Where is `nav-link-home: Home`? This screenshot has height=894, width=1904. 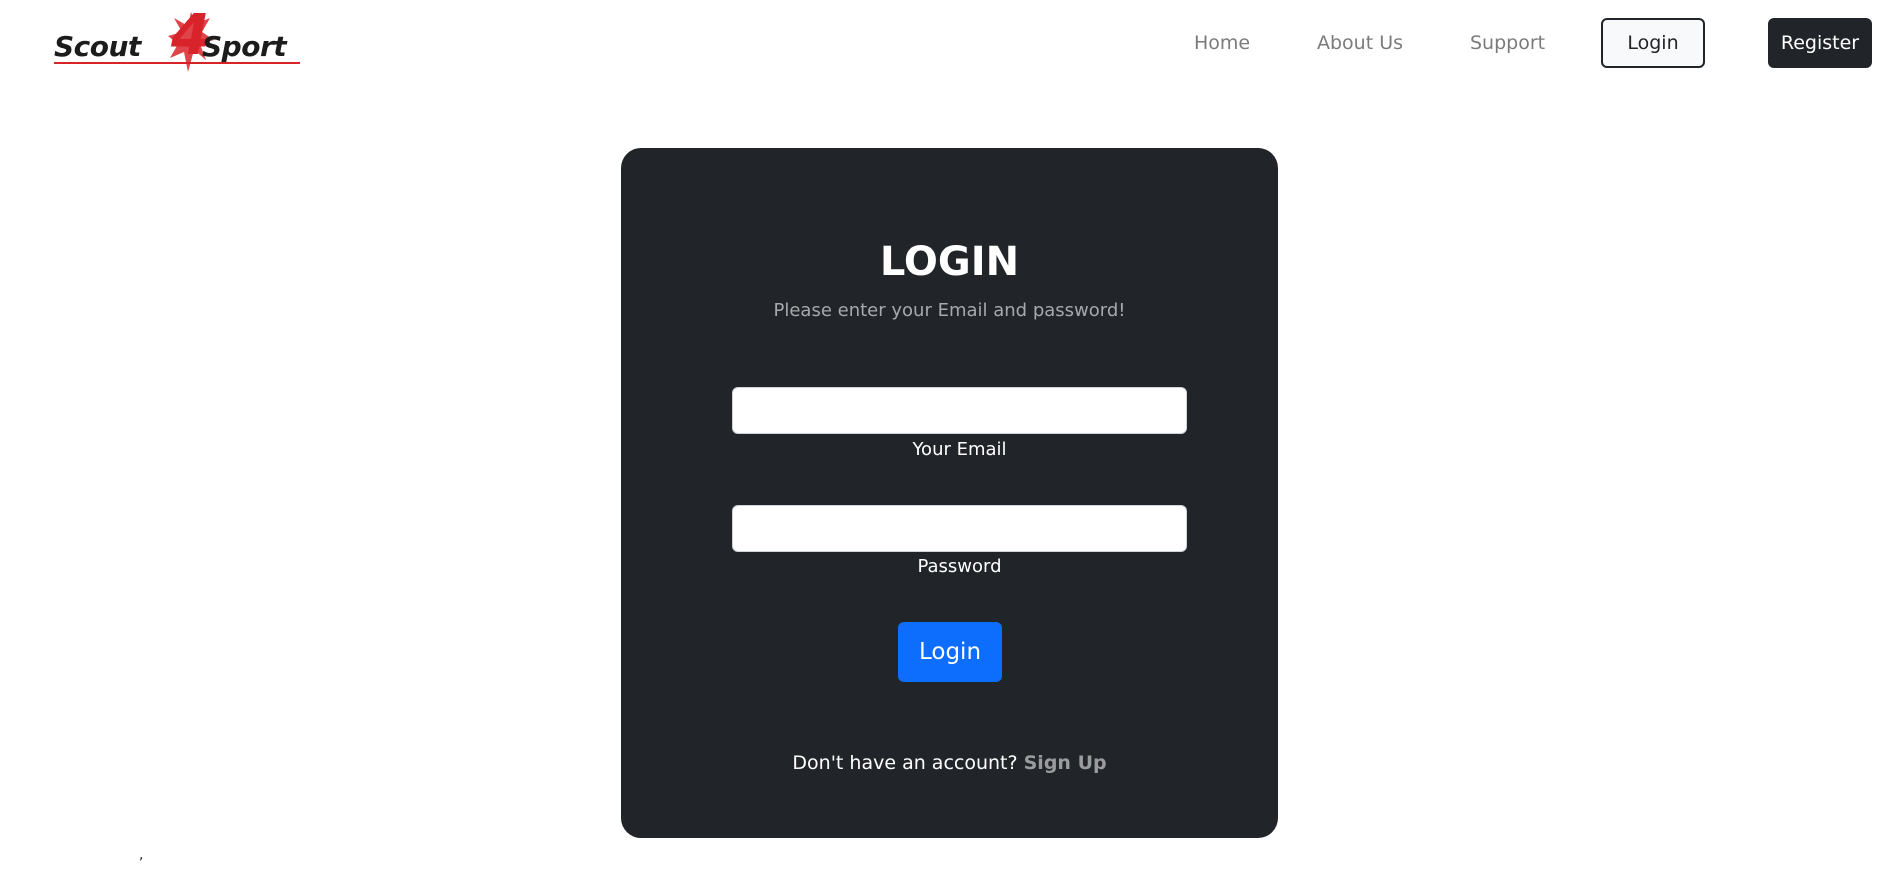 nav-link-home: Home is located at coordinates (1222, 43).